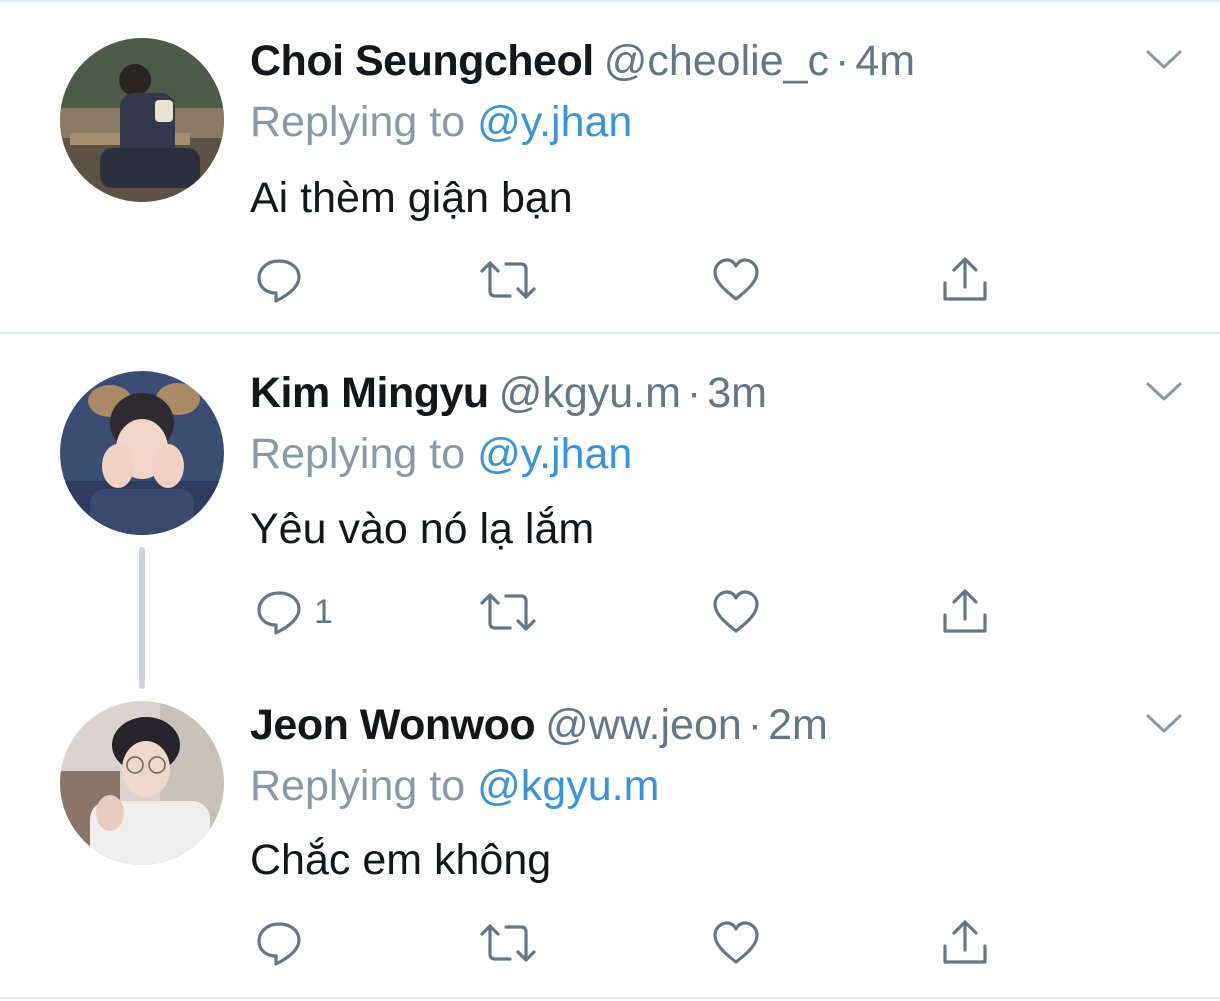 Image resolution: width=1220 pixels, height=1001 pixels. What do you see at coordinates (610, 998) in the screenshot?
I see `tweet-divider` at bounding box center [610, 998].